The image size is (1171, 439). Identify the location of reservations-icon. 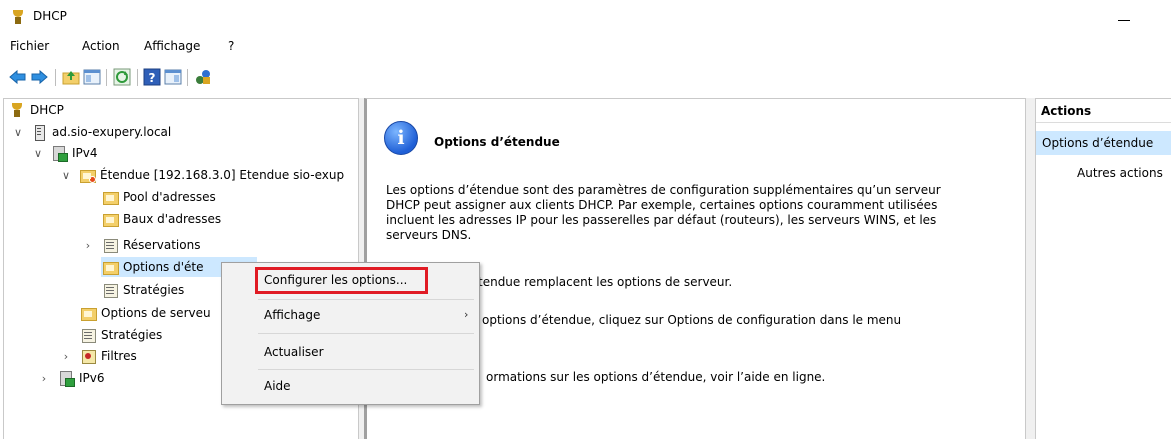
(110, 245).